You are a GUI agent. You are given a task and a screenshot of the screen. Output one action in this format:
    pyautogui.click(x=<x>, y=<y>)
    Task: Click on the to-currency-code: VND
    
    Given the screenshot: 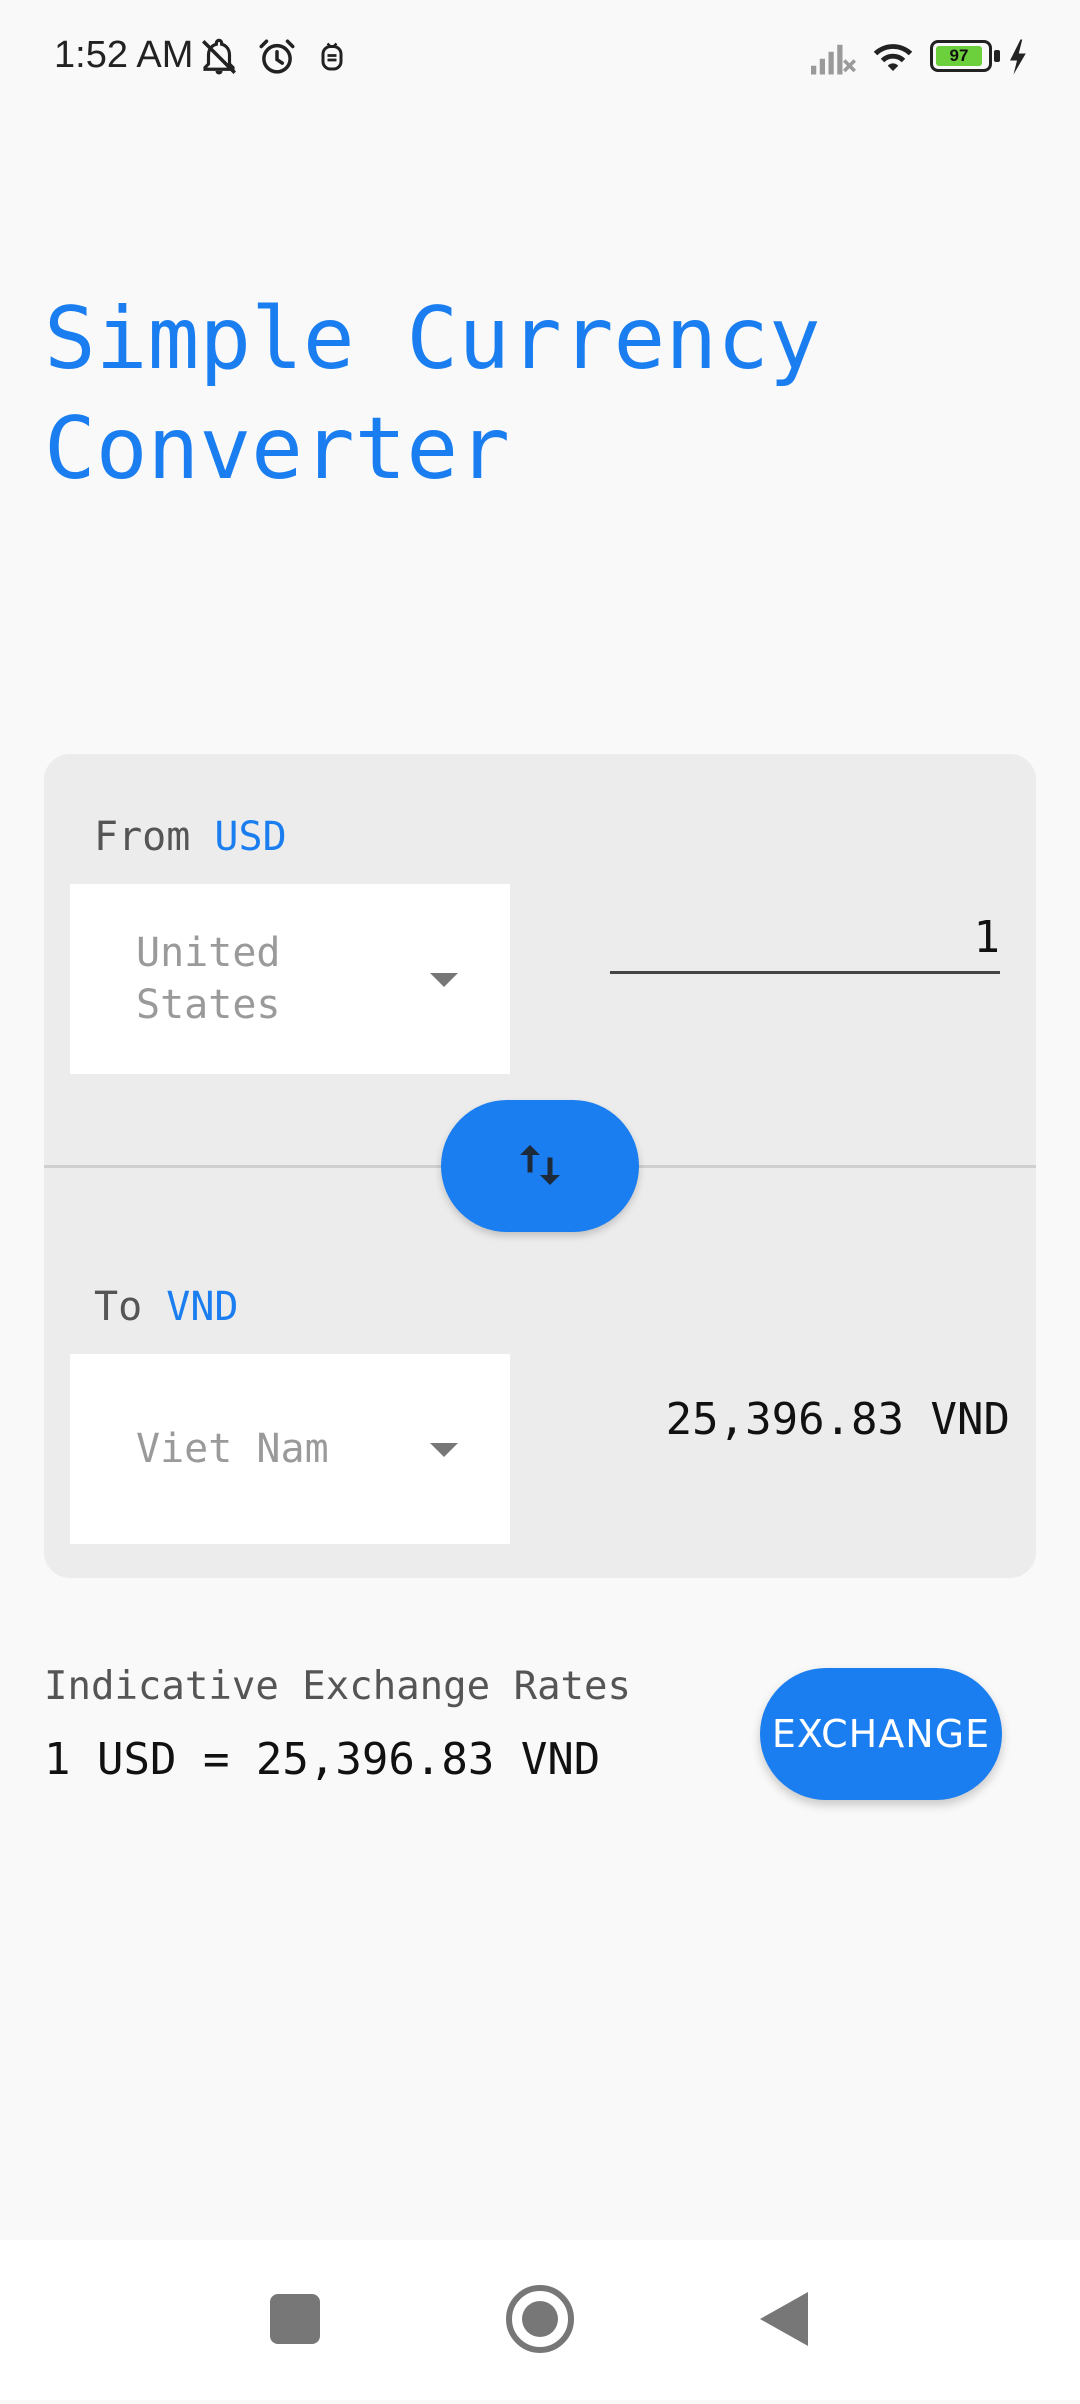 What is the action you would take?
    pyautogui.click(x=202, y=1307)
    